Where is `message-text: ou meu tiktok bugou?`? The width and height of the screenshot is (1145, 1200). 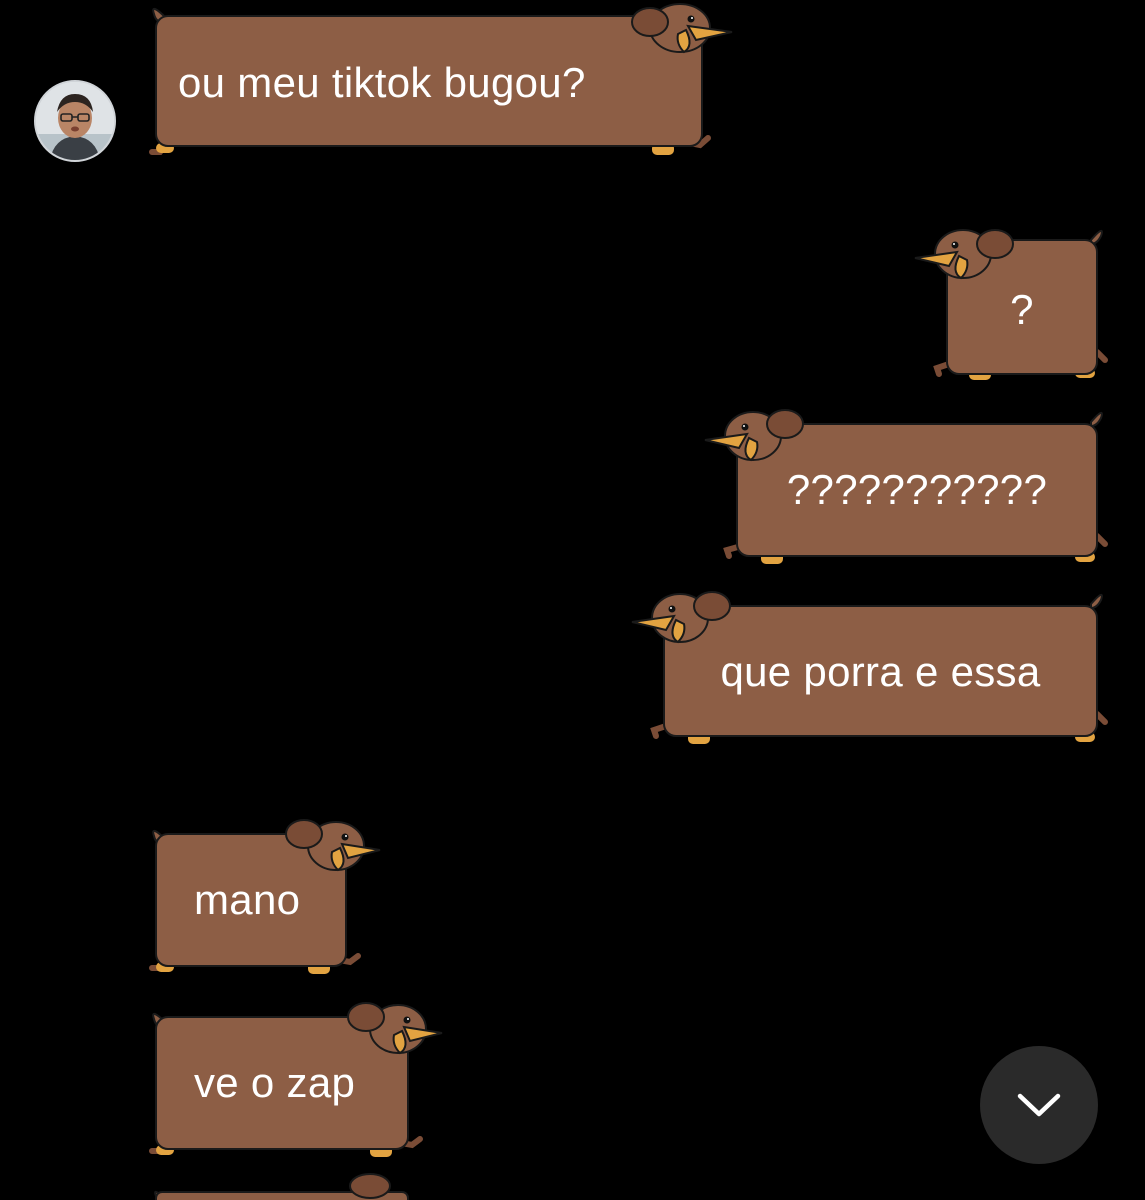
message-text: ou meu tiktok bugou? is located at coordinates (382, 82).